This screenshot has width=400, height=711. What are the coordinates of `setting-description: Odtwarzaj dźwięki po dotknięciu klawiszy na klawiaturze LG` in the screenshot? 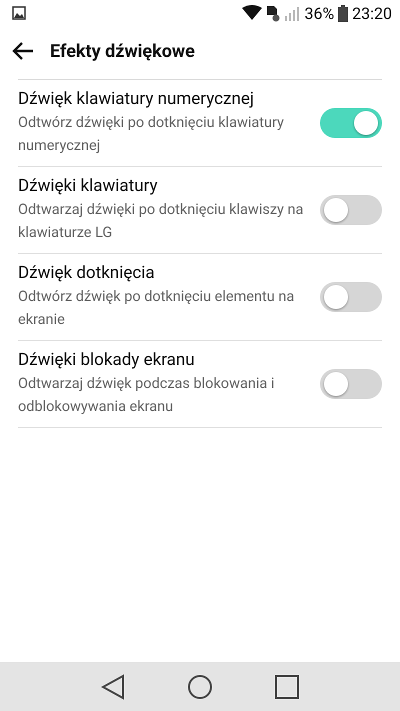 It's located at (161, 221).